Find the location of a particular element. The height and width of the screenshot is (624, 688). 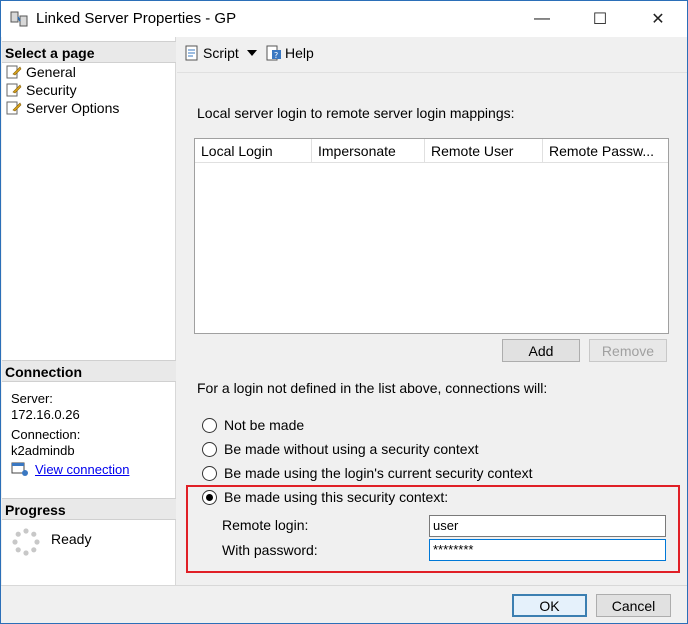

maximize-icon: ☐ is located at coordinates (600, 19).